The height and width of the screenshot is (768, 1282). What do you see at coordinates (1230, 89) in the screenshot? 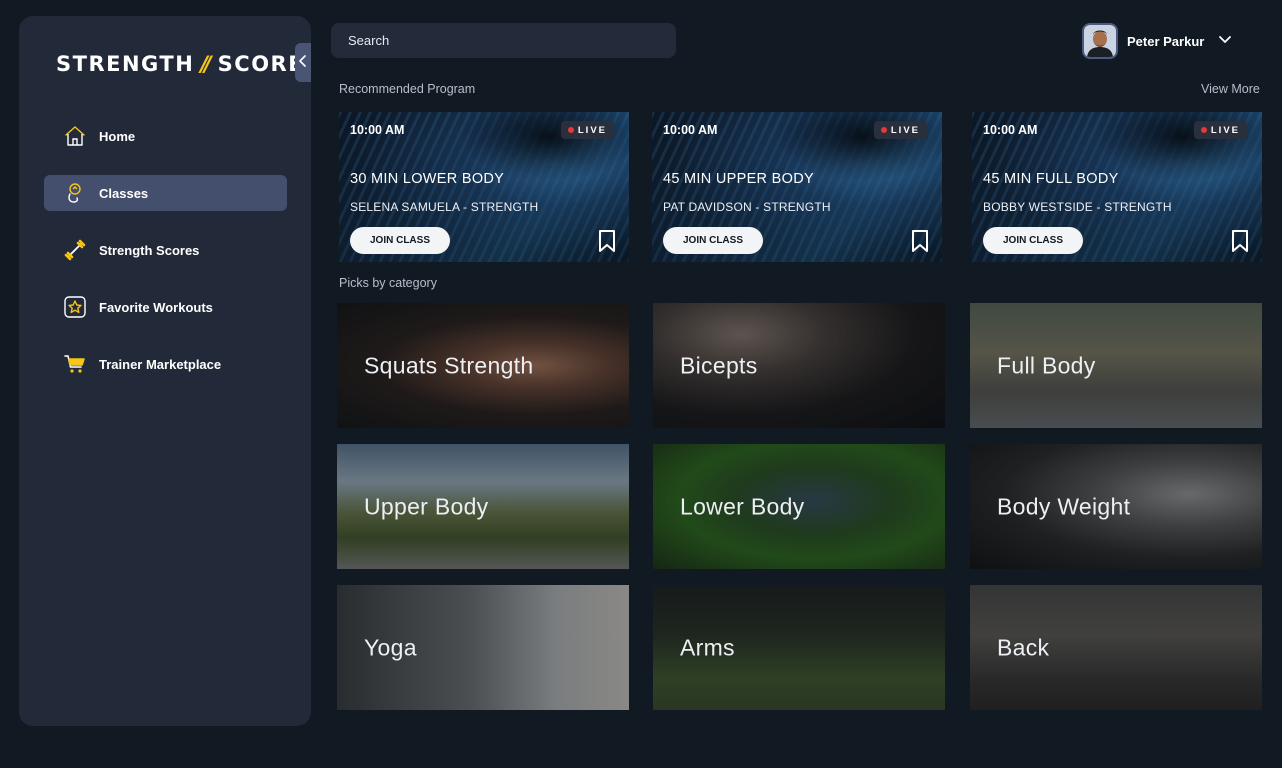
I see `view-more-link: View More` at bounding box center [1230, 89].